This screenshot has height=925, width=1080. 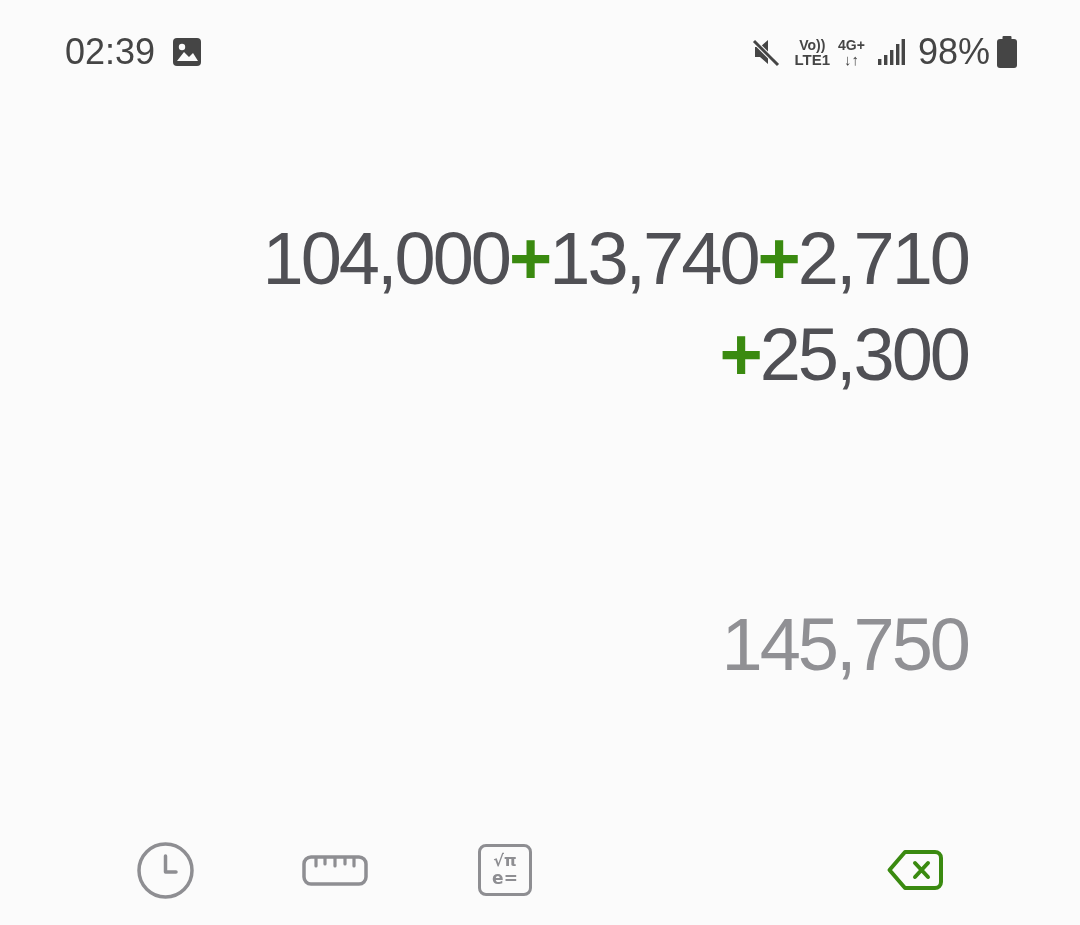 I want to click on image-icon, so click(x=187, y=52).